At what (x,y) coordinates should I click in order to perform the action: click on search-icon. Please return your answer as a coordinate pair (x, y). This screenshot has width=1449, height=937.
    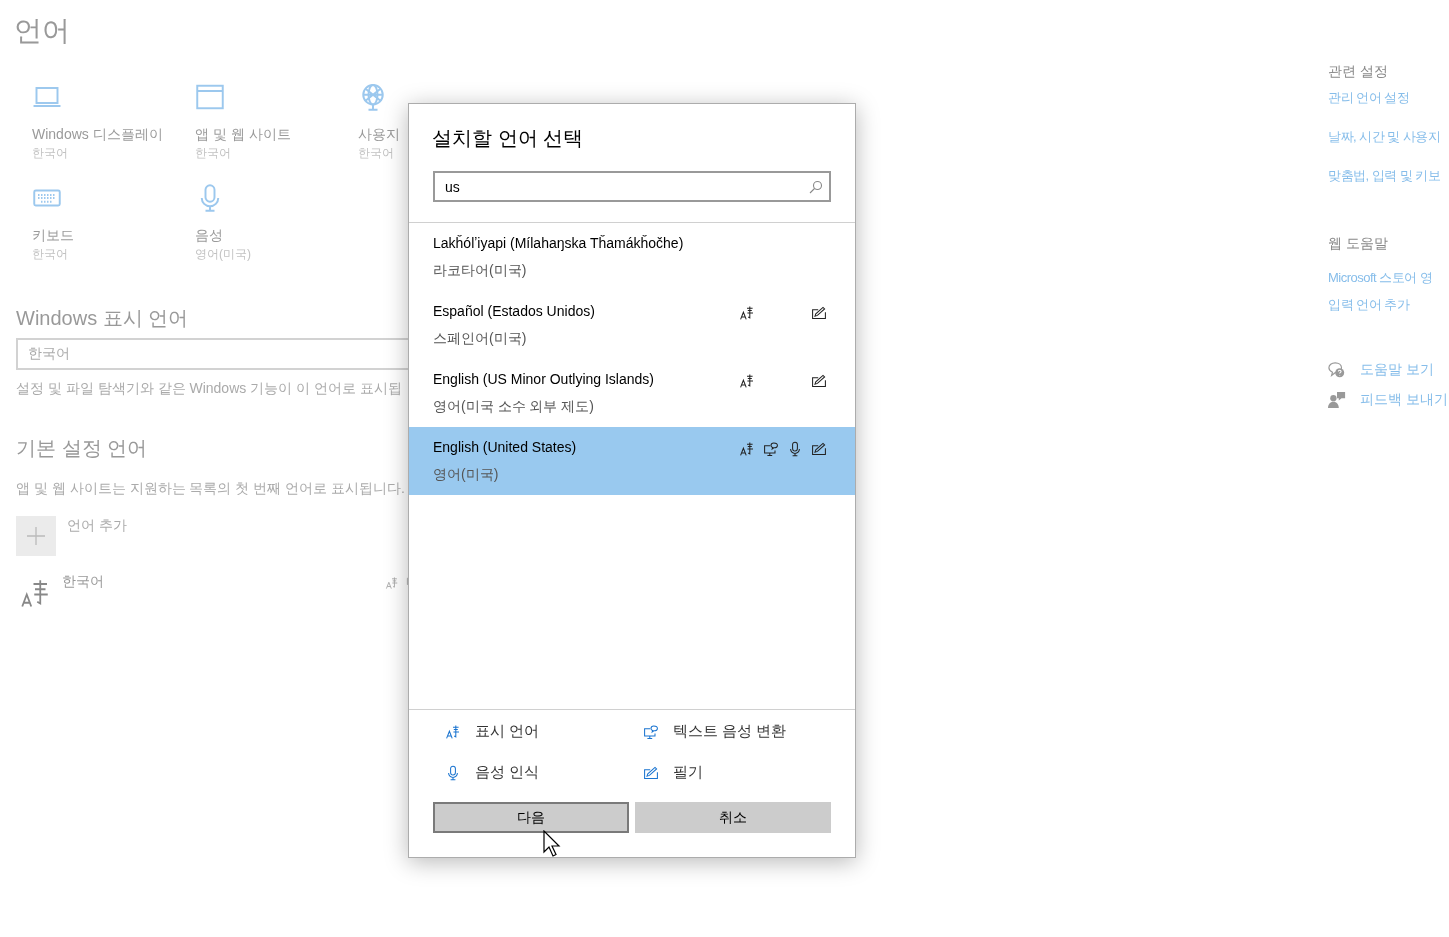
    Looking at the image, I should click on (816, 186).